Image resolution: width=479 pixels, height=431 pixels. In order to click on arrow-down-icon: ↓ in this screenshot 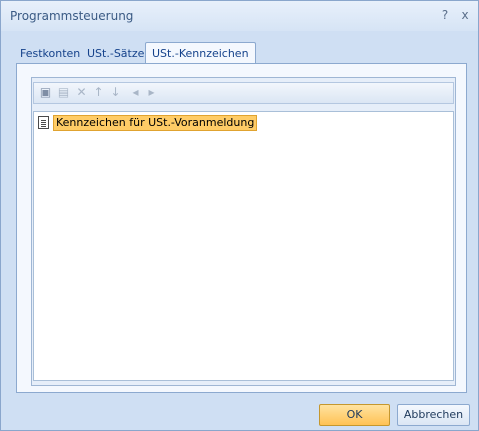, I will do `click(115, 92)`.